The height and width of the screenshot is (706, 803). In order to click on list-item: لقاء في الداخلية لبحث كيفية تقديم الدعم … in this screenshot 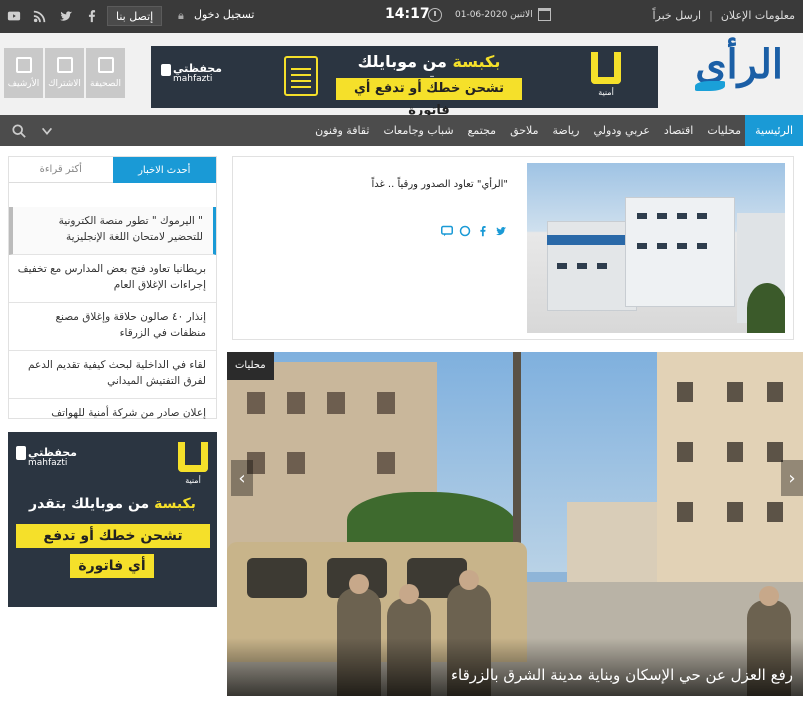, I will do `click(112, 375)`.